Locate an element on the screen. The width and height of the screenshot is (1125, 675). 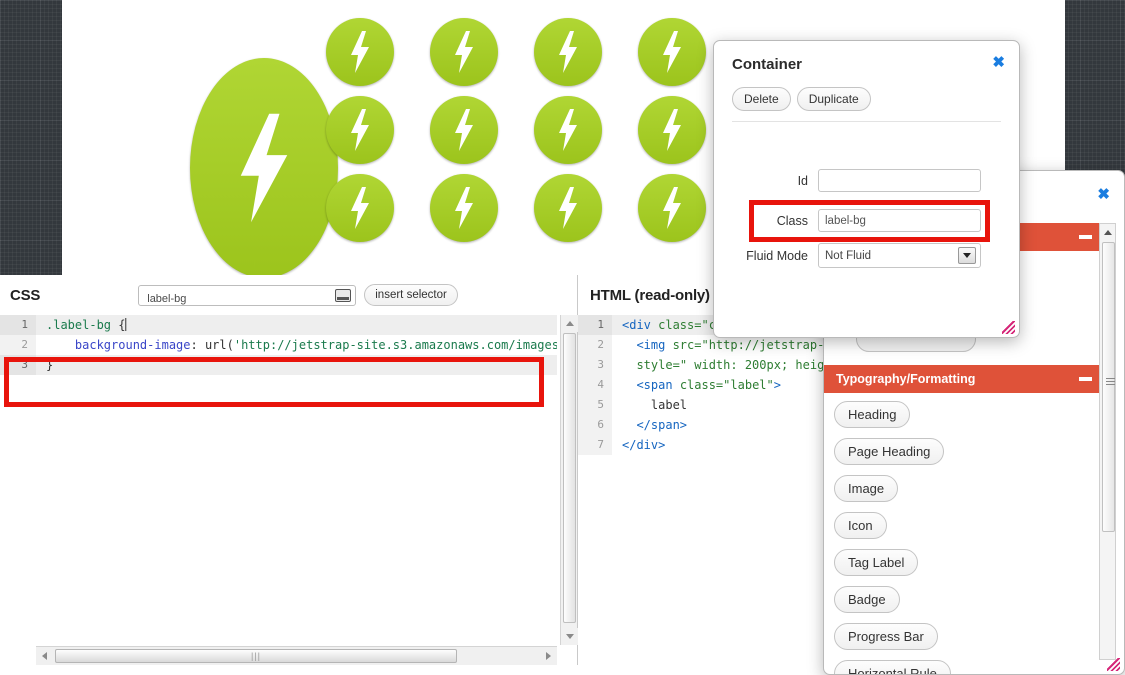
css-vertical-scrollbar is located at coordinates (569, 480).